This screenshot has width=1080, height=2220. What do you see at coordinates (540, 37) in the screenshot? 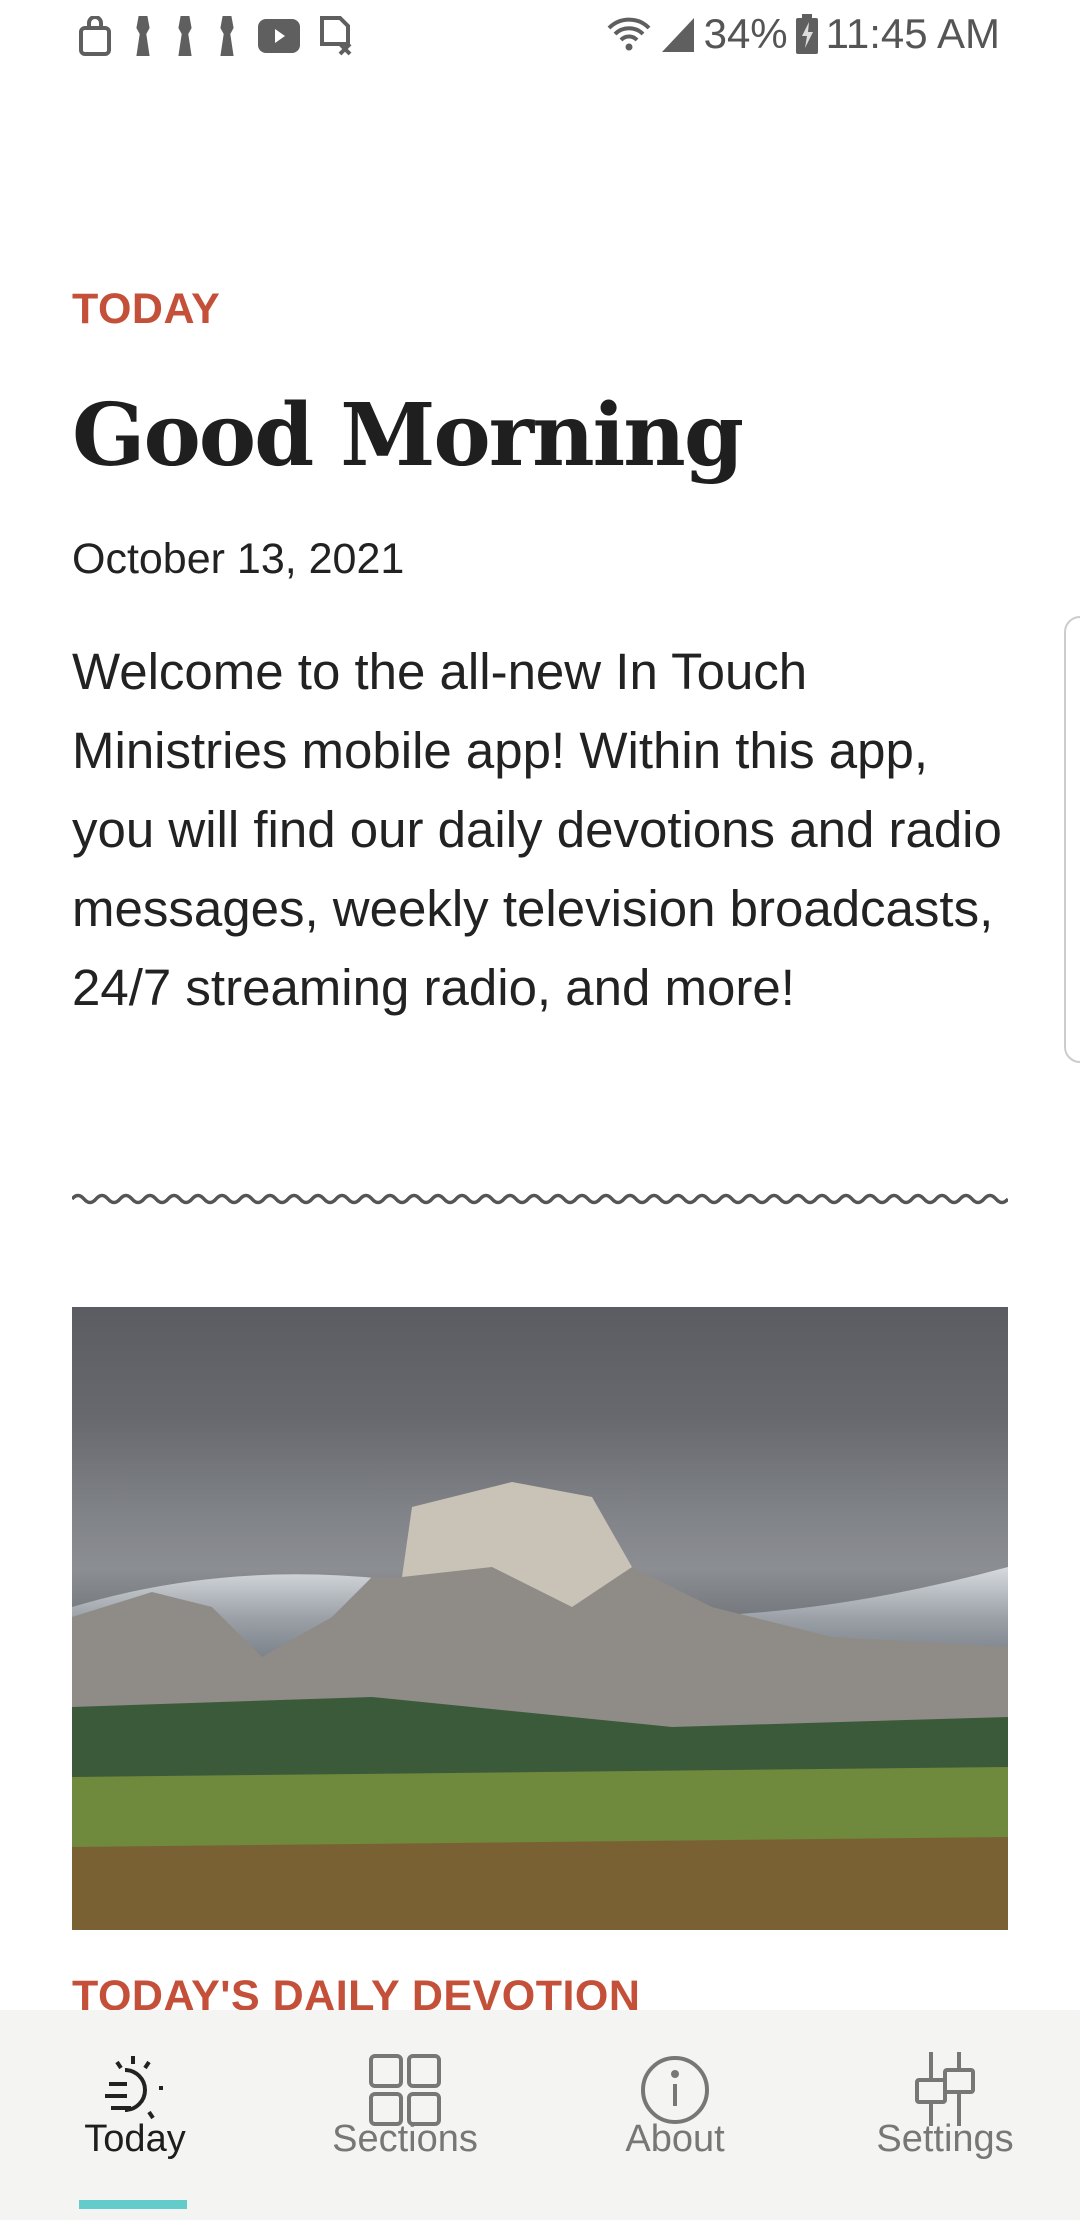
I see `status-bar: 34% 11:45 AM` at bounding box center [540, 37].